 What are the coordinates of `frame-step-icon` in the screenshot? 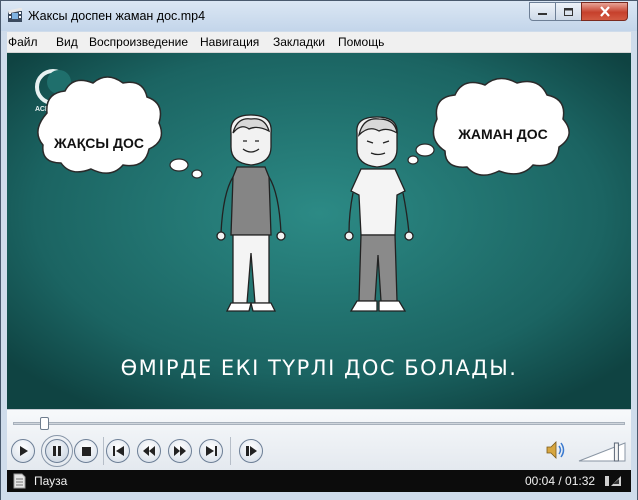 It's located at (251, 451).